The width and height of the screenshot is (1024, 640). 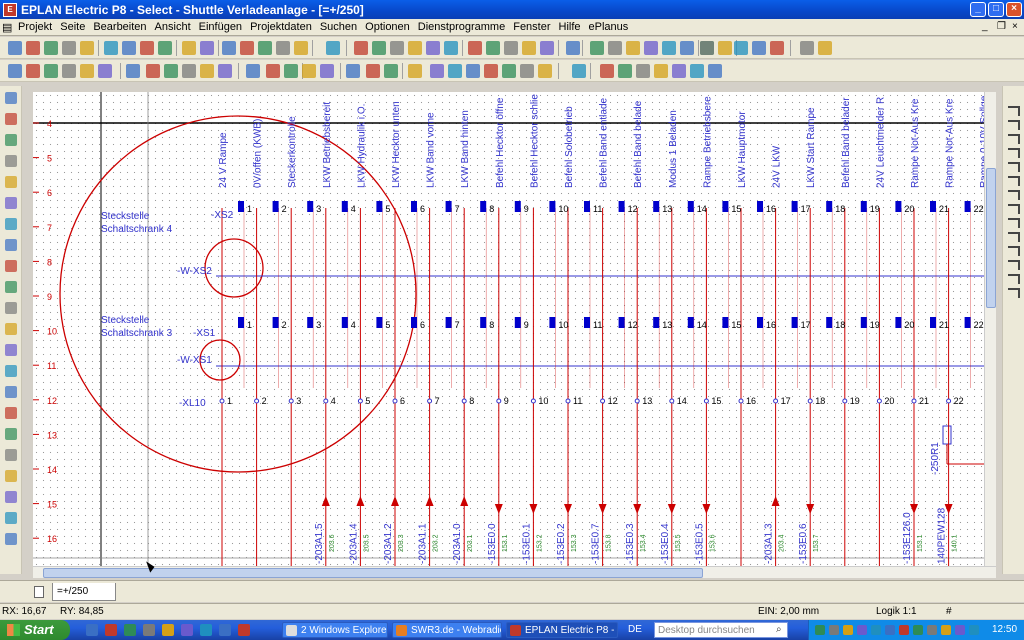 What do you see at coordinates (7, 27) in the screenshot?
I see `document-icon: ▤` at bounding box center [7, 27].